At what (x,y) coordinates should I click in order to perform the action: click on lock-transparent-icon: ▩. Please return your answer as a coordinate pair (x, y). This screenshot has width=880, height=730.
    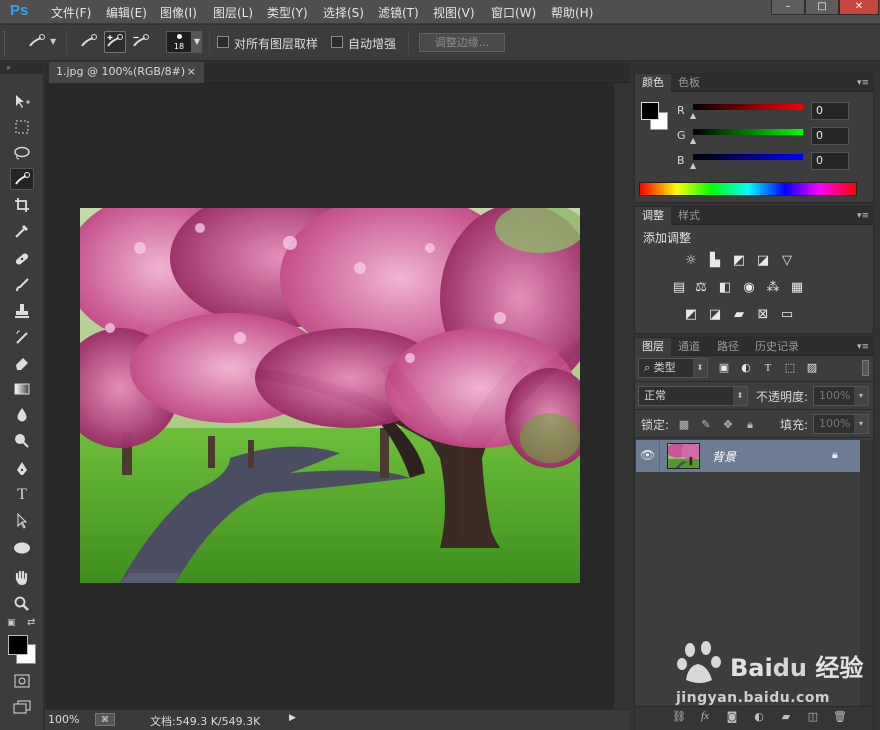
    Looking at the image, I should click on (684, 425).